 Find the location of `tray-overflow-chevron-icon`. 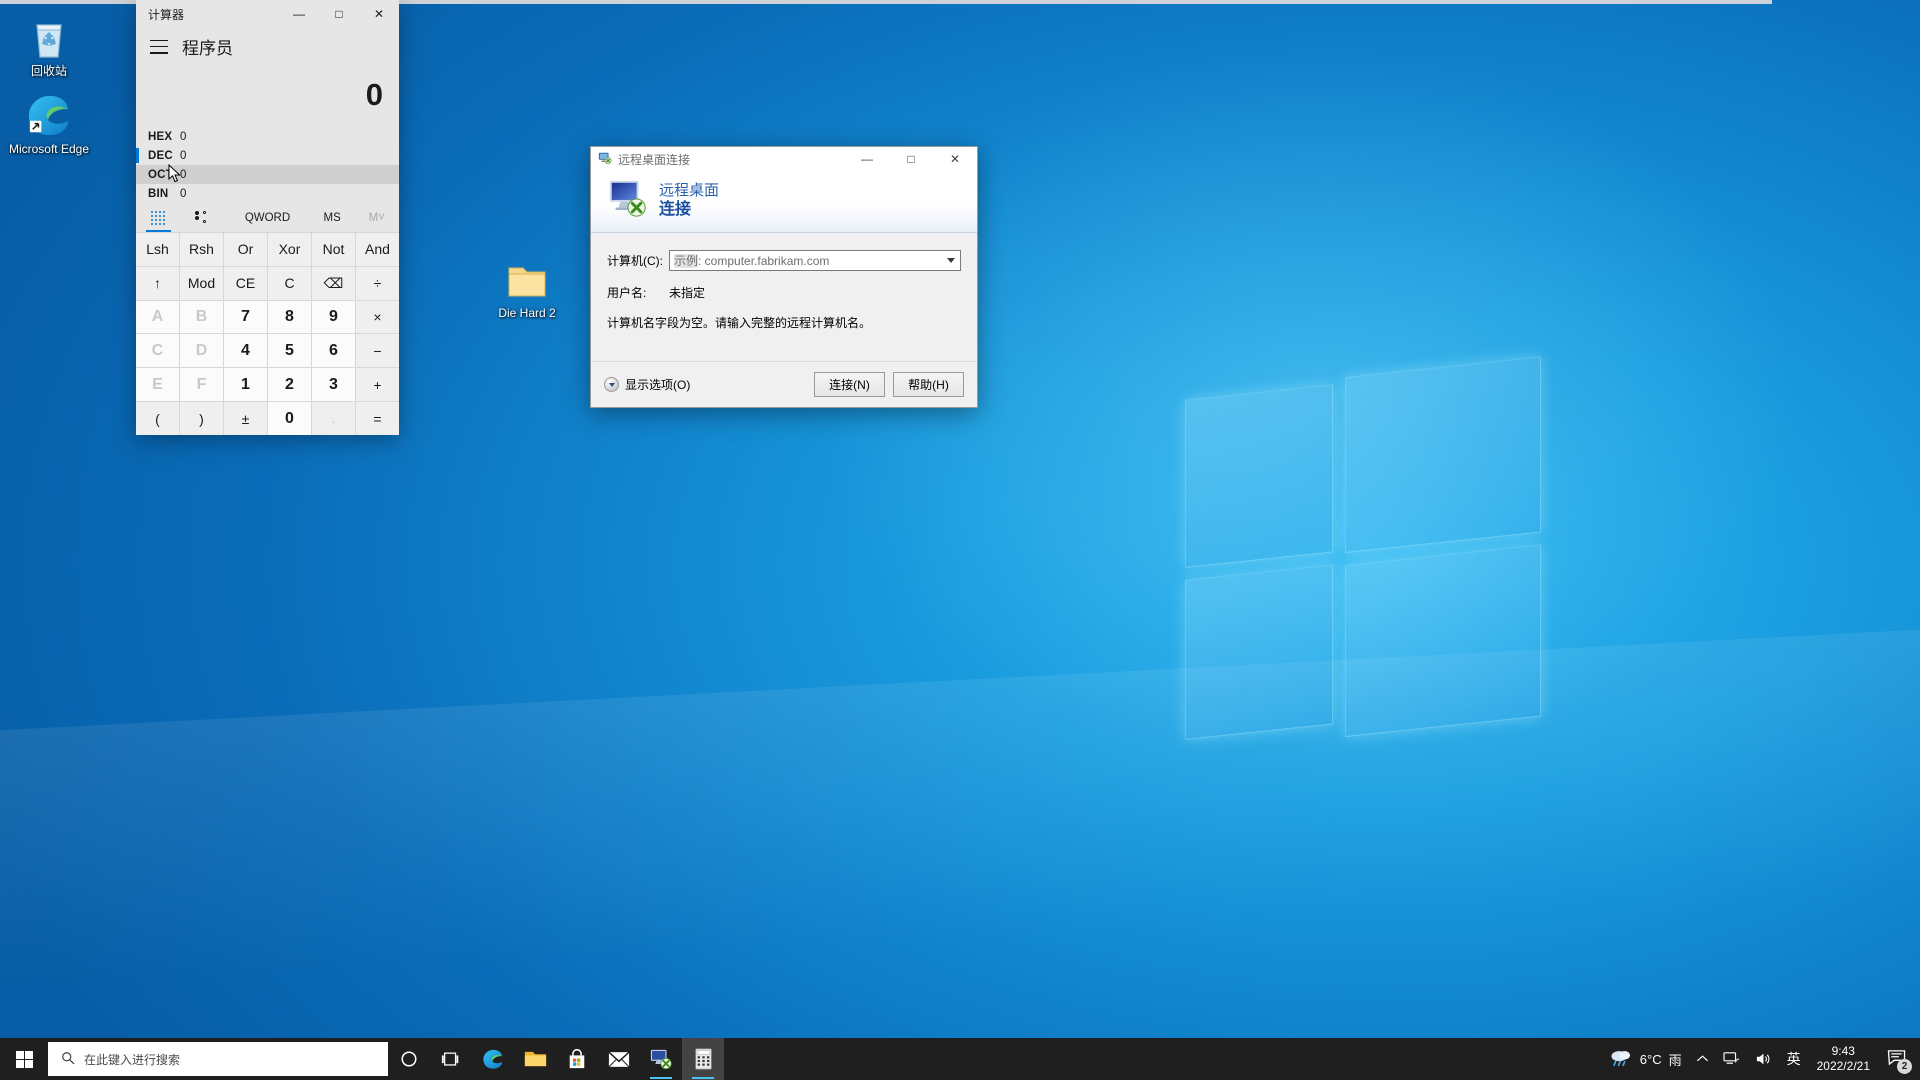

tray-overflow-chevron-icon is located at coordinates (1702, 1059).